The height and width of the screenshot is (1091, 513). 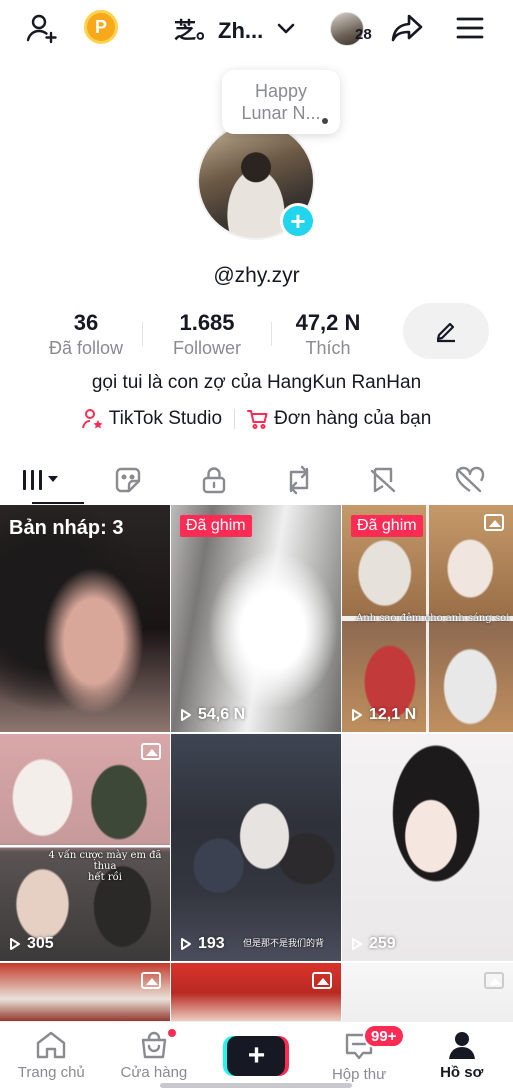 I want to click on view-count: 259, so click(x=373, y=944).